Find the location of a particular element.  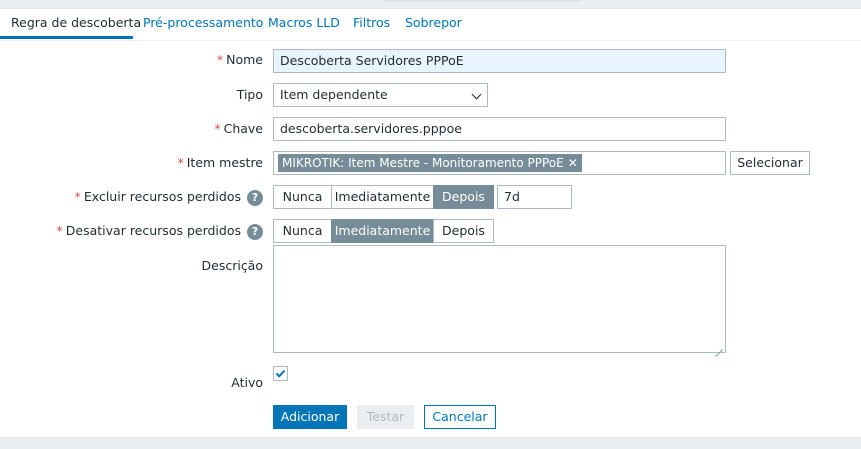

disable-lost-segmented: Nunca Imediatamente Depois is located at coordinates (383, 231).